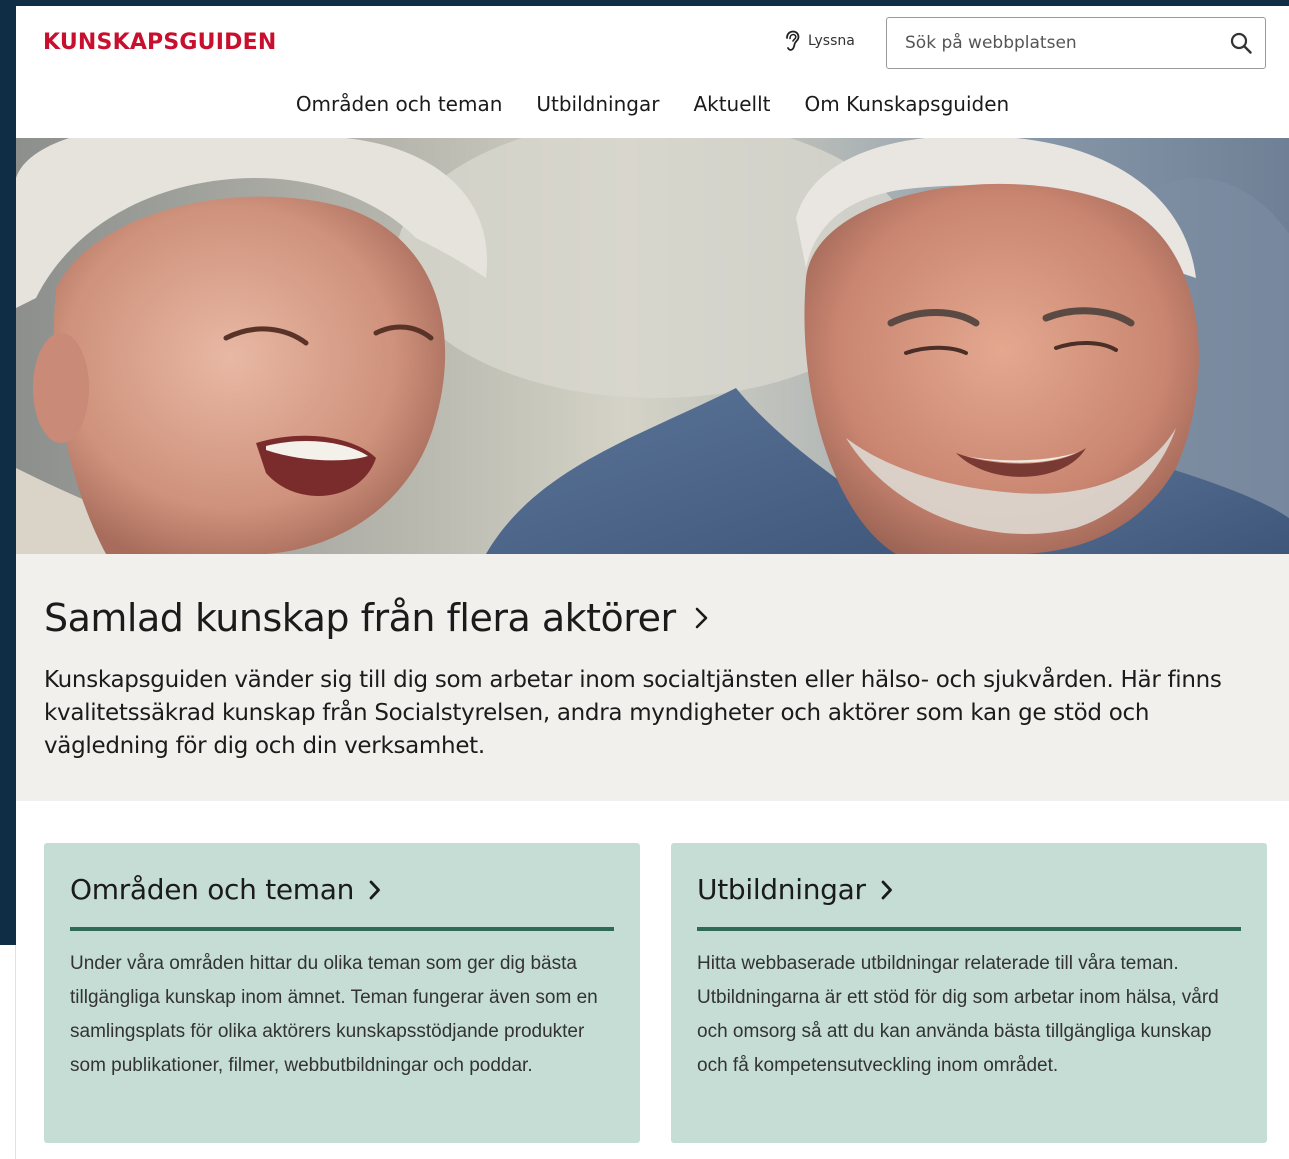 The image size is (1289, 1159). I want to click on nav-item-om-kunskapsguiden: Om Kunskapsguiden, so click(907, 104).